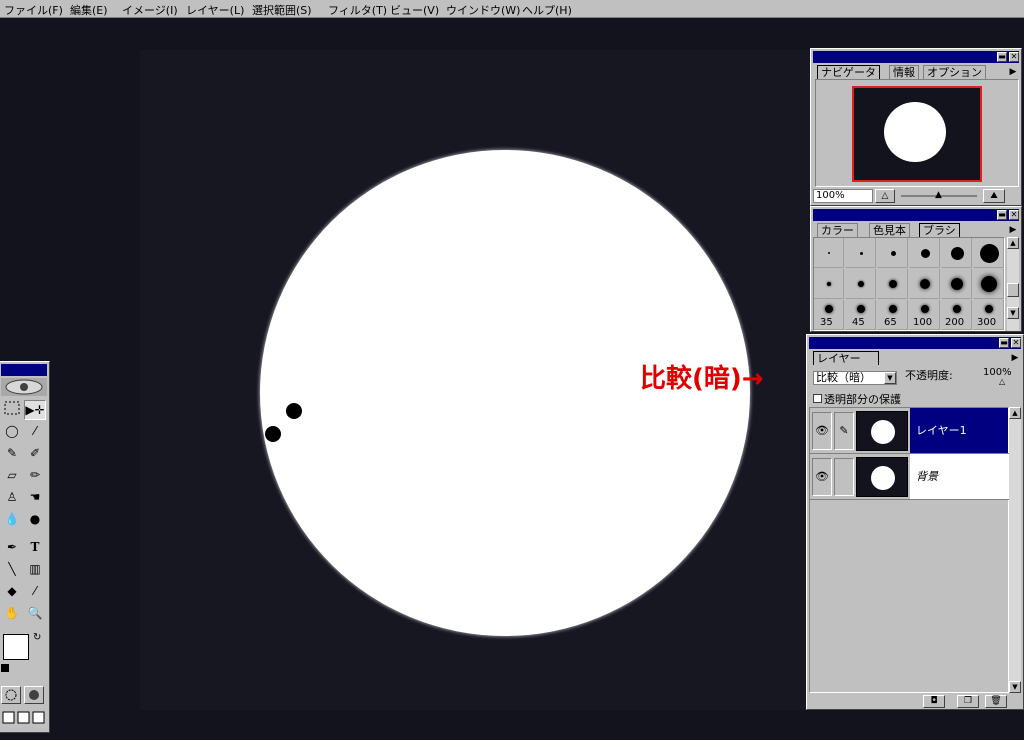 This screenshot has width=1024, height=740. Describe the element at coordinates (35, 548) in the screenshot. I see `type-tool-icon: T` at that location.